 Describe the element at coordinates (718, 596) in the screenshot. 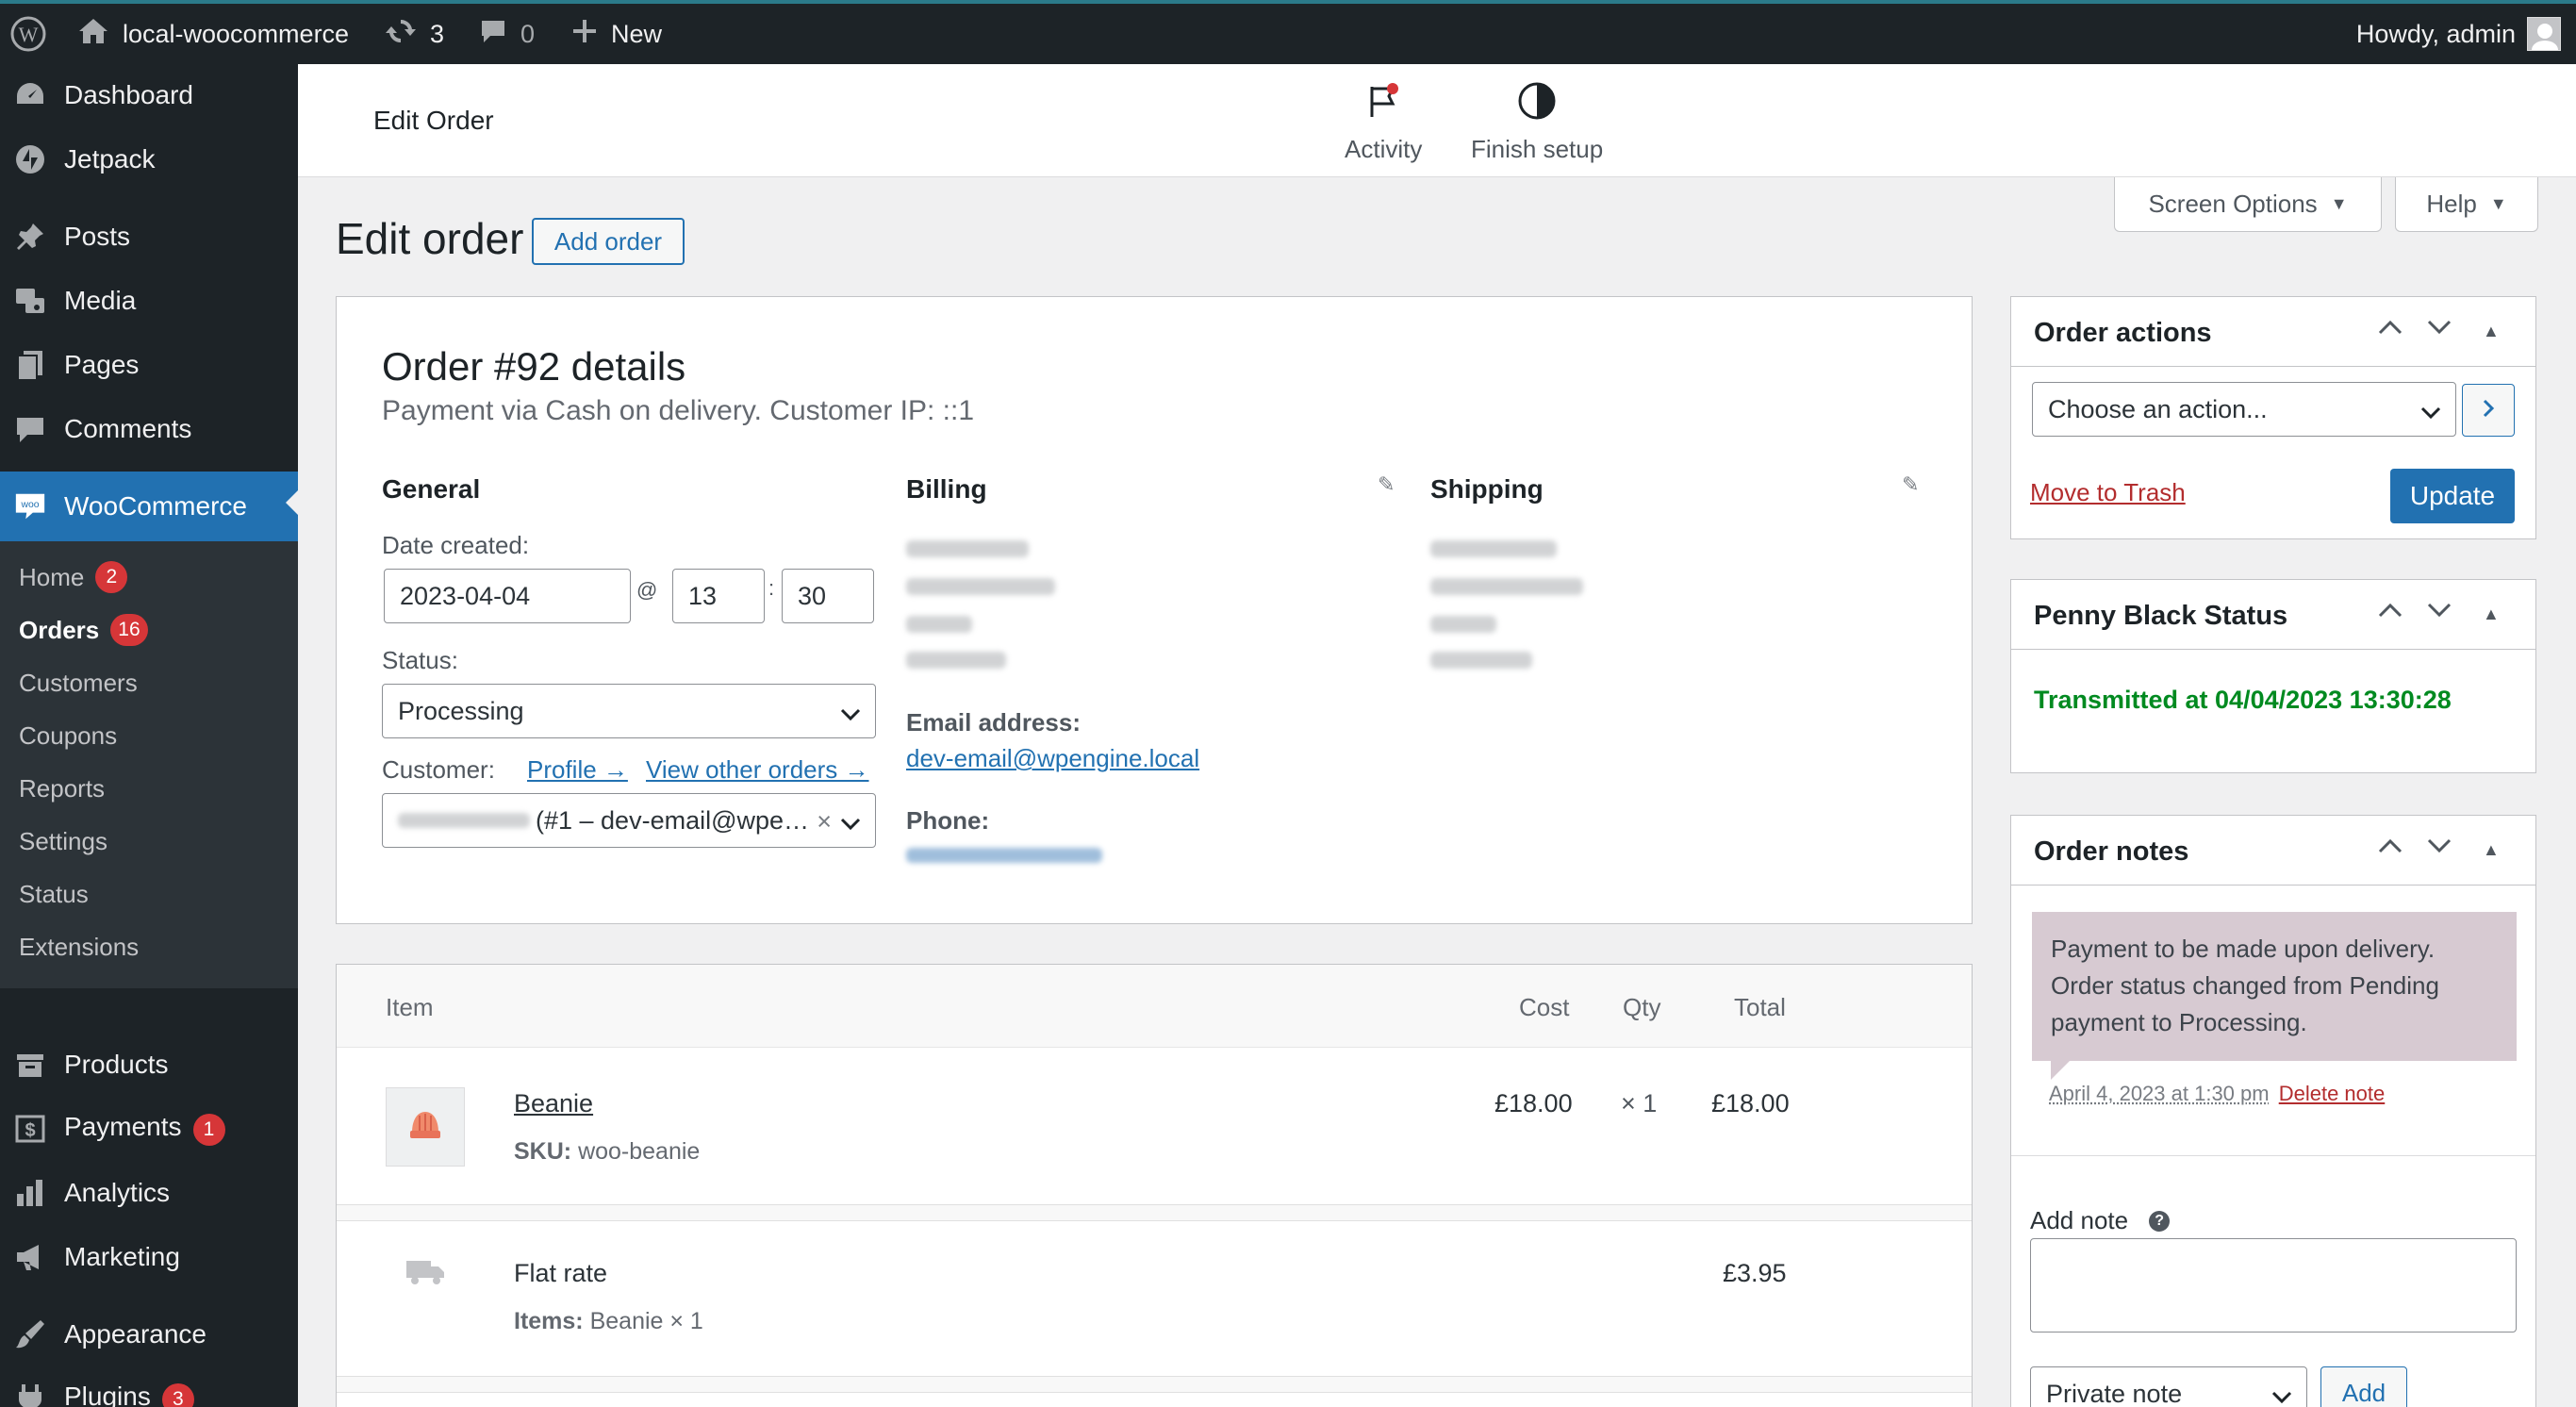

I see `hour-input: 13` at that location.